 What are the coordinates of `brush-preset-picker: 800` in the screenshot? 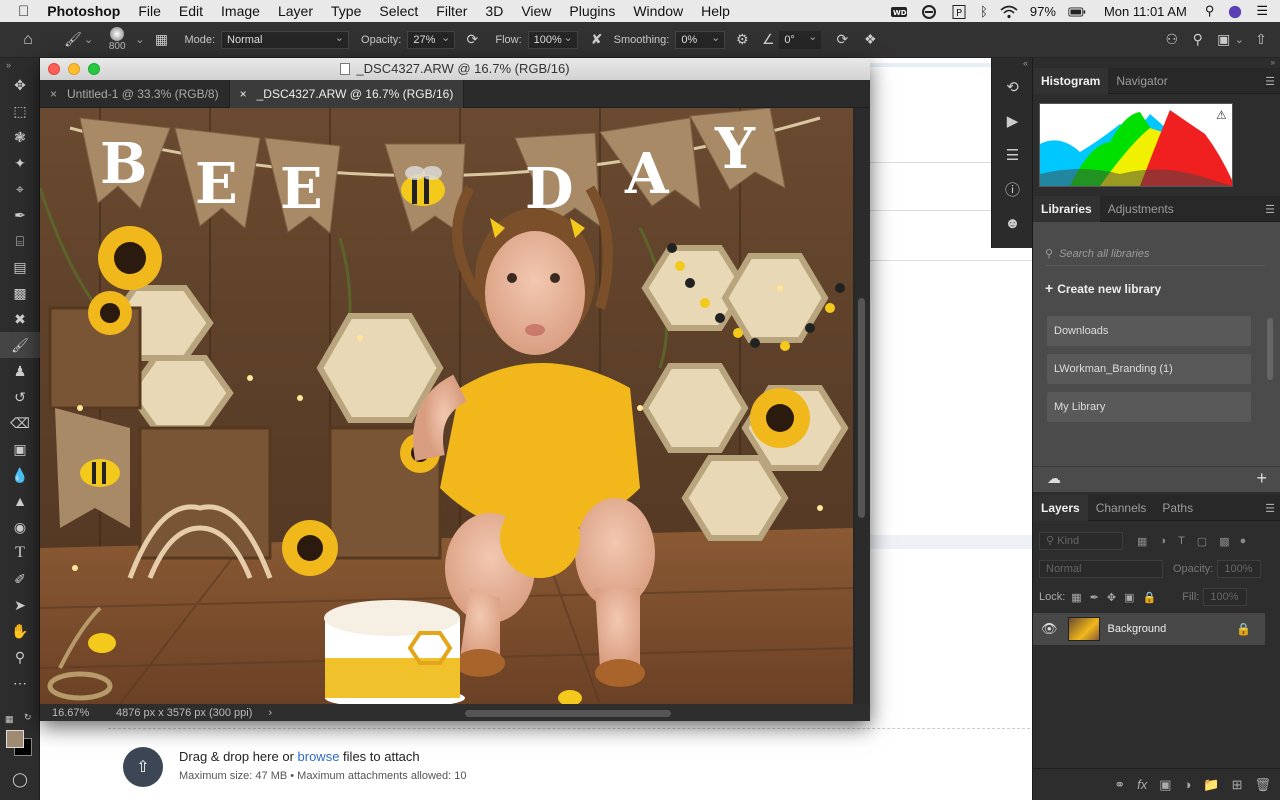 It's located at (117, 40).